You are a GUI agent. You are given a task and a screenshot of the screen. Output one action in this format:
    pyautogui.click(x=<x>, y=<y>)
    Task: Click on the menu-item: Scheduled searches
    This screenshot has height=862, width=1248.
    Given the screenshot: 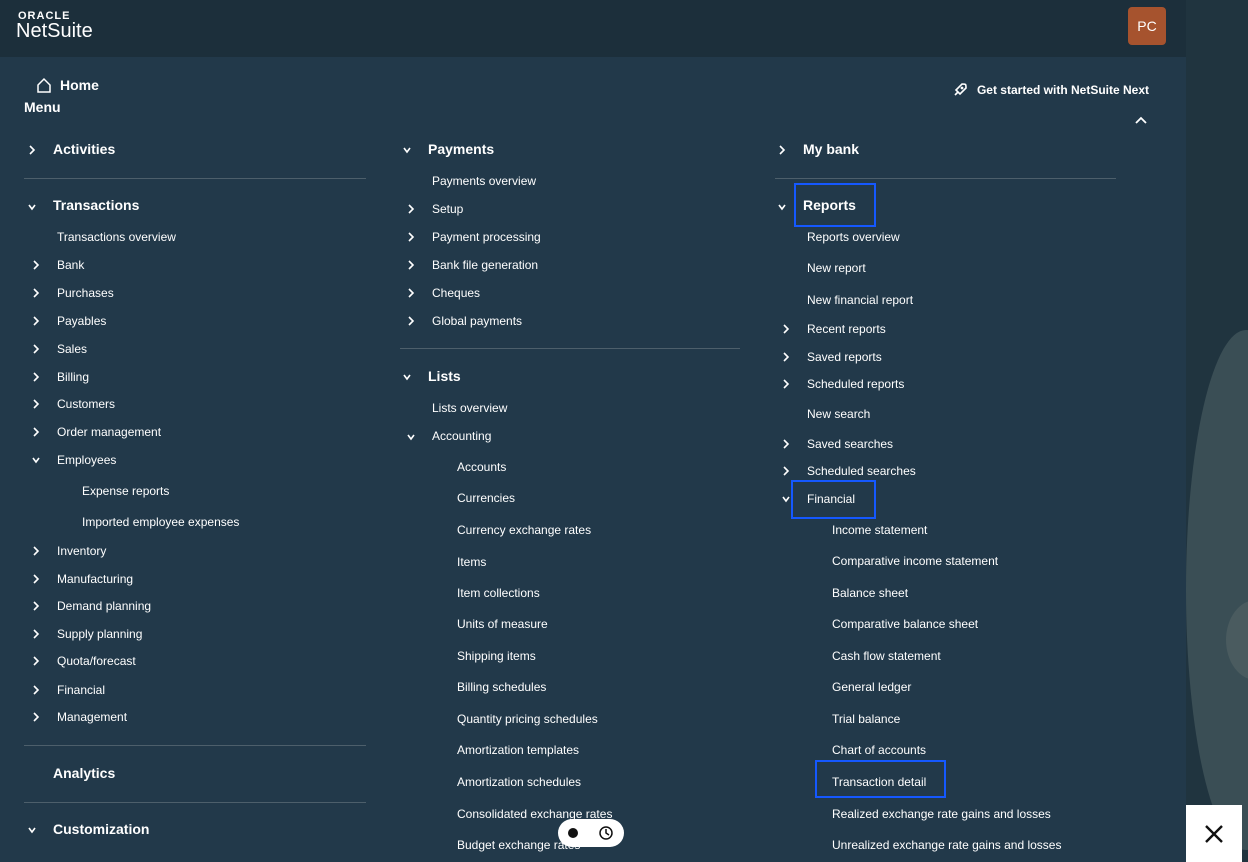 What is the action you would take?
    pyautogui.click(x=861, y=471)
    